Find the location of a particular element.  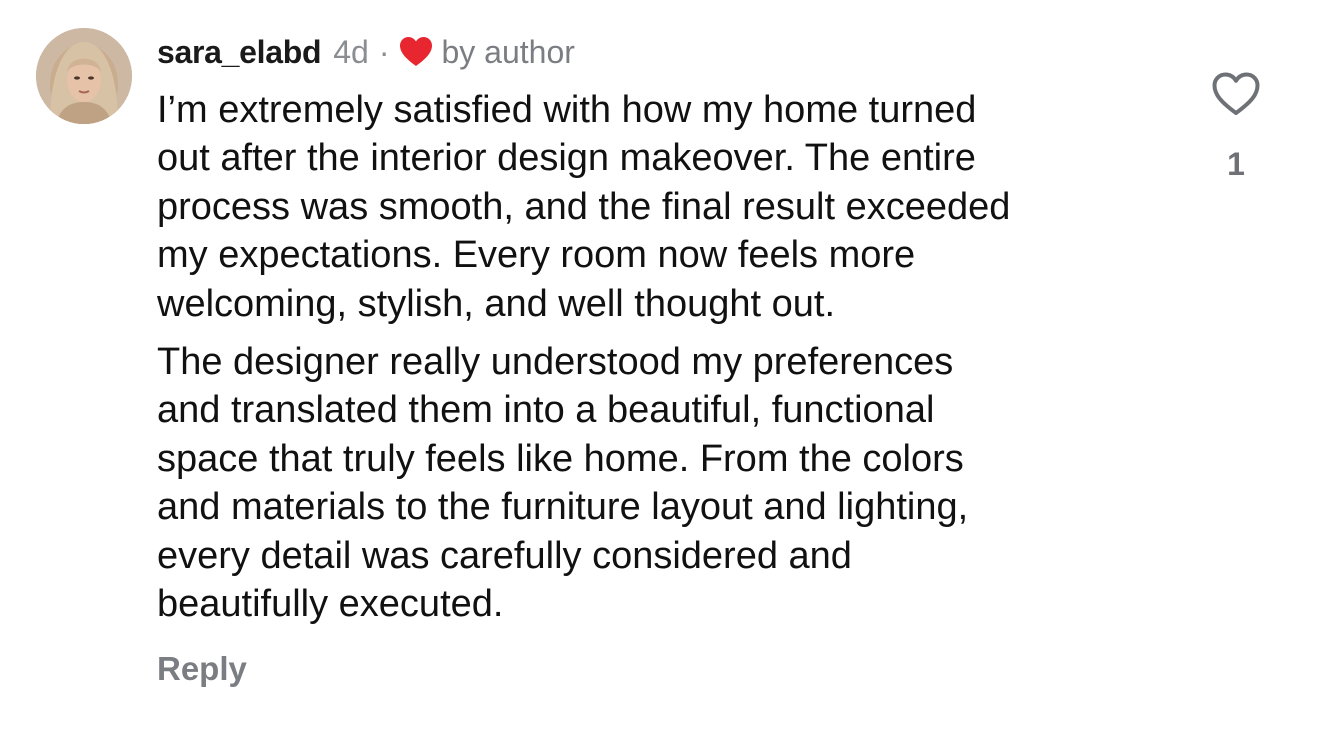

timestamp: 4d is located at coordinates (351, 51).